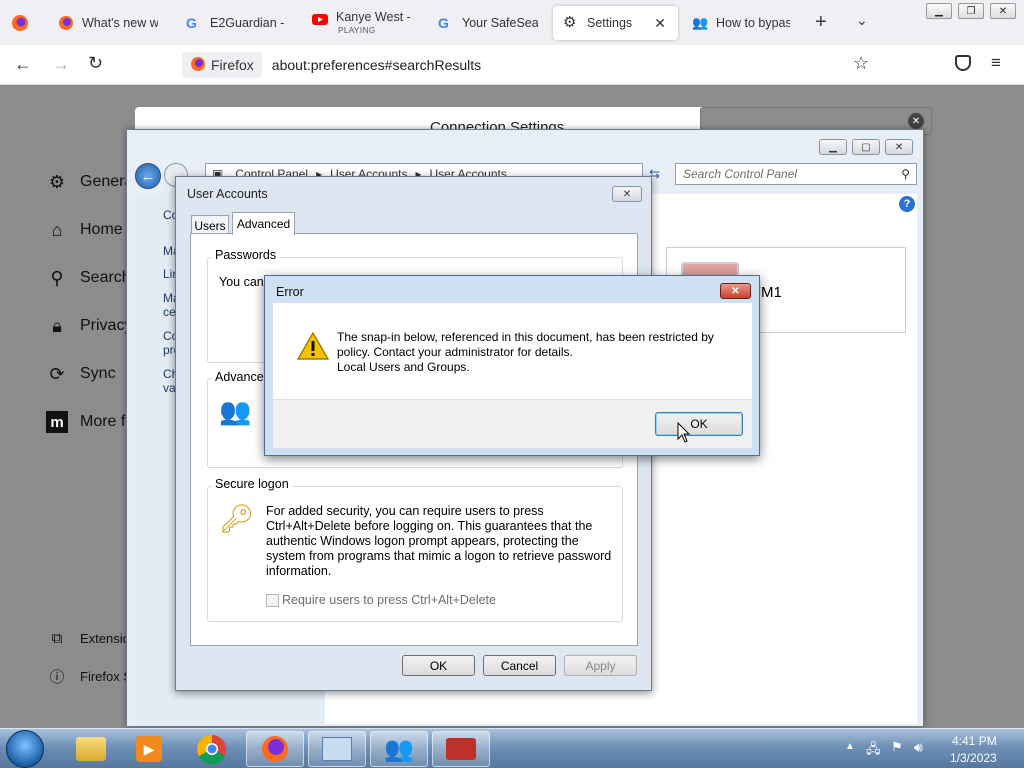 Image resolution: width=1024 pixels, height=768 pixels. What do you see at coordinates (873, 751) in the screenshot?
I see `network-icon: 🖧` at bounding box center [873, 751].